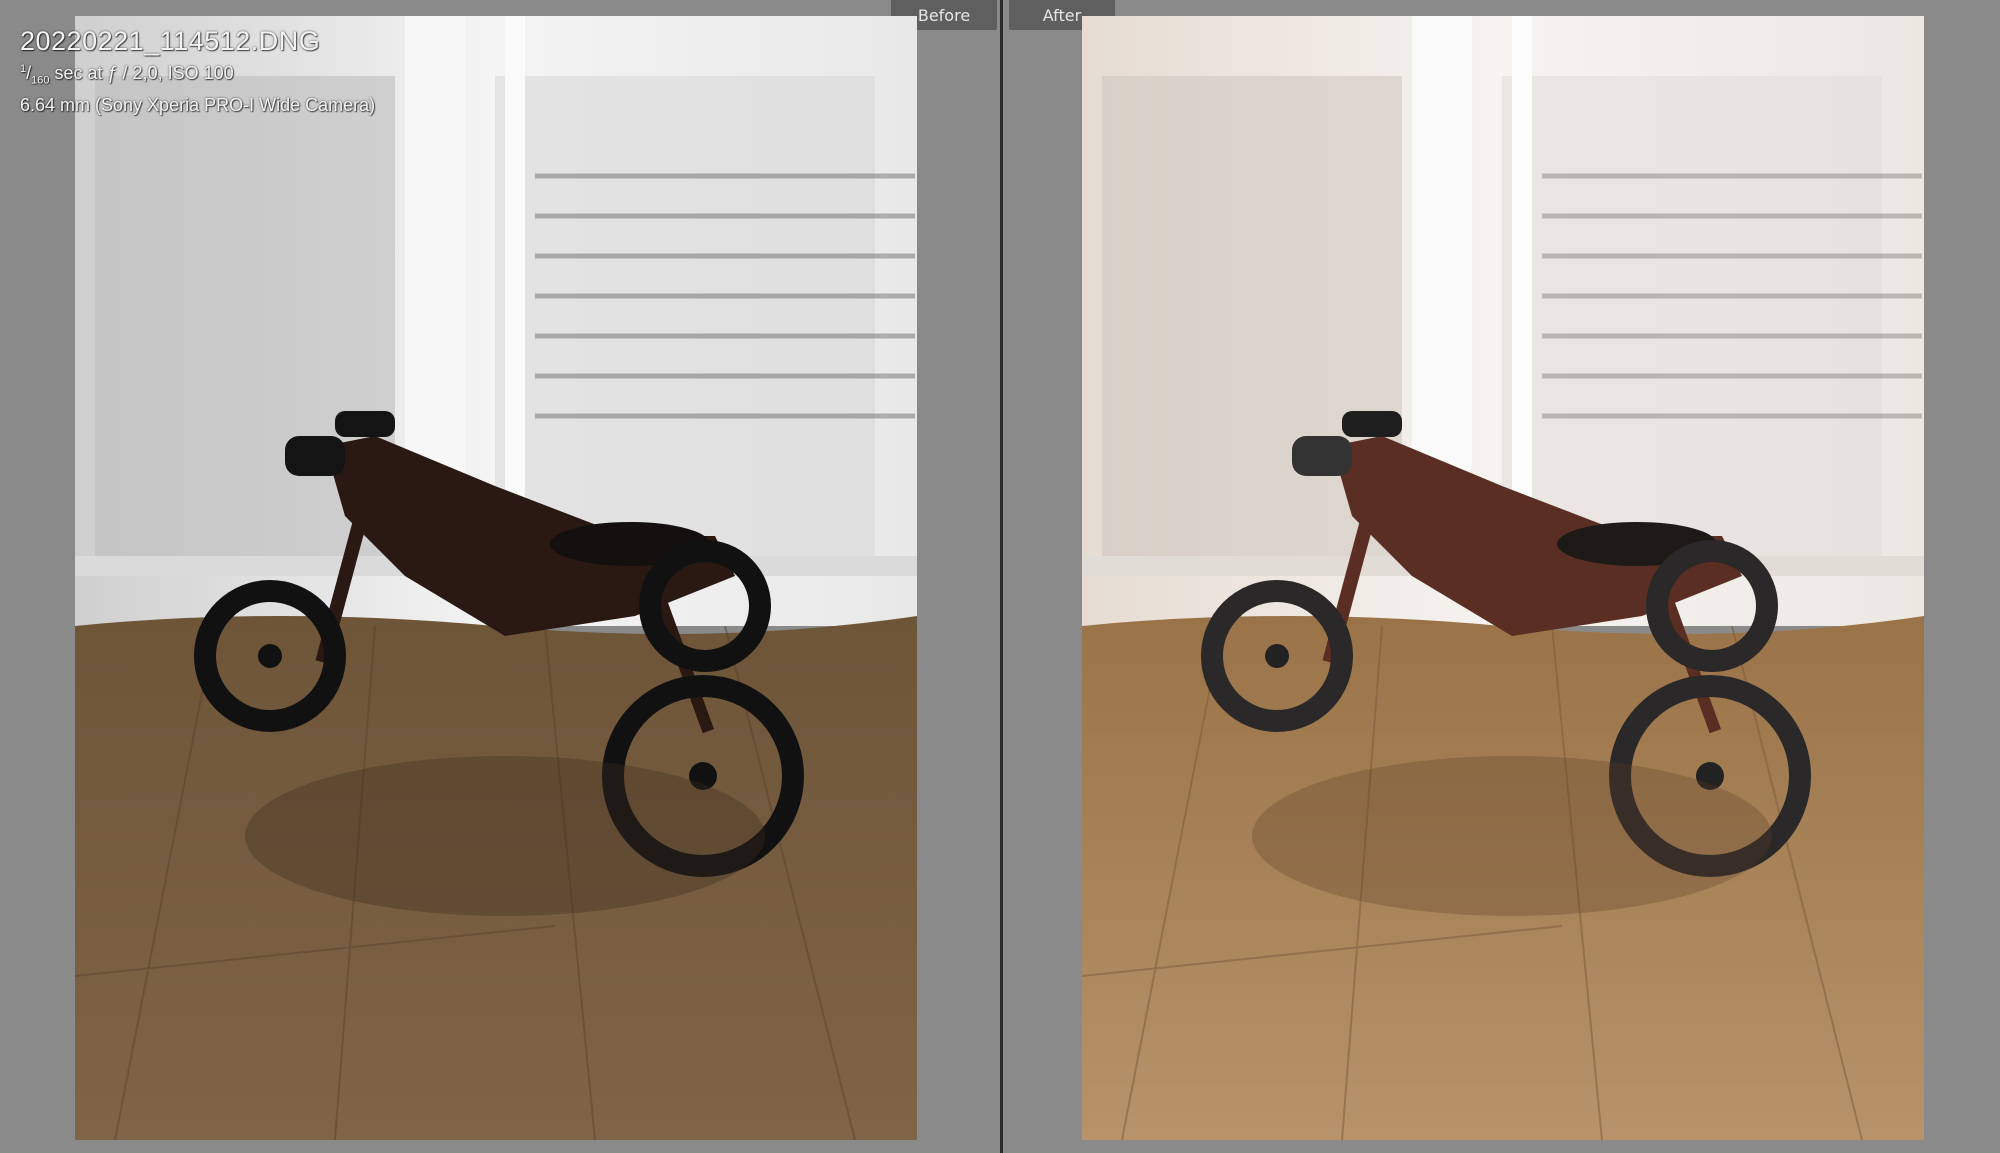 The width and height of the screenshot is (2000, 1153). I want to click on lens-text: 6.64 mm (Sony Xperia PRO-I Wide Camera), so click(198, 104).